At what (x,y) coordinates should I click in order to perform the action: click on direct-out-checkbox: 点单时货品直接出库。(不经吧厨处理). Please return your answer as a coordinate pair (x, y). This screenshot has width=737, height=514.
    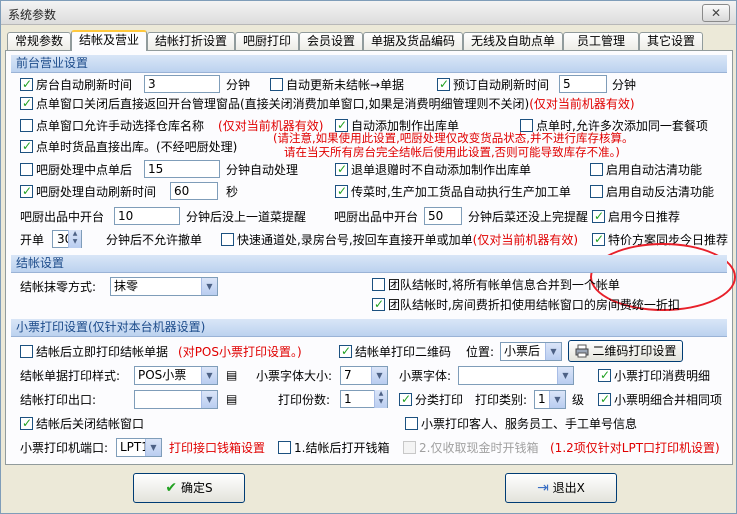
    Looking at the image, I should click on (129, 146).